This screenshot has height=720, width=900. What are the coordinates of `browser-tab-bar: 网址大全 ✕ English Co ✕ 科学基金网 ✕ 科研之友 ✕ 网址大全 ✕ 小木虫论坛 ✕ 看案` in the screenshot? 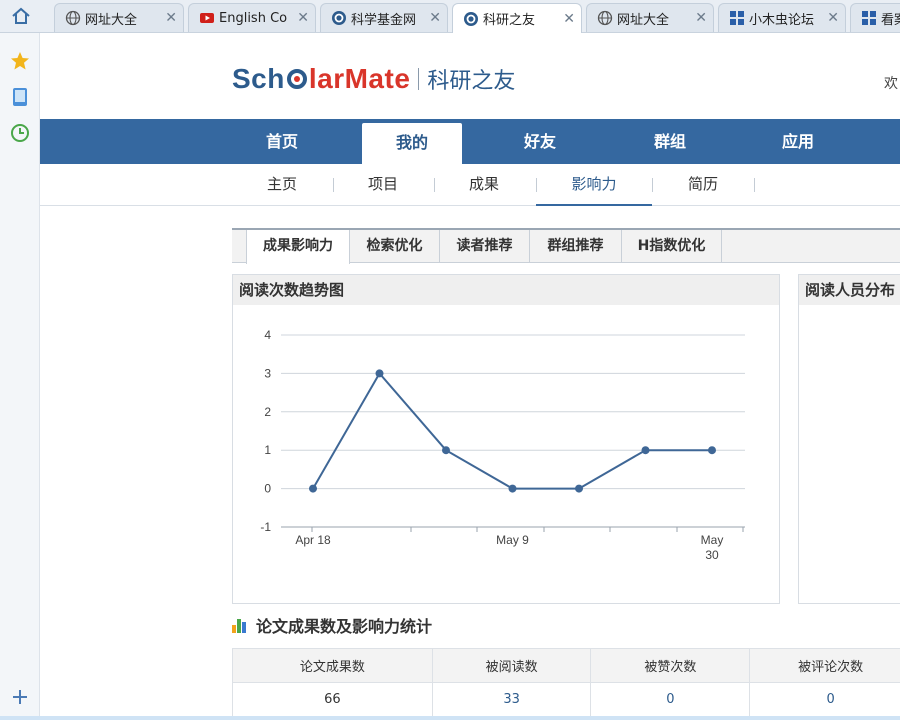 It's located at (450, 16).